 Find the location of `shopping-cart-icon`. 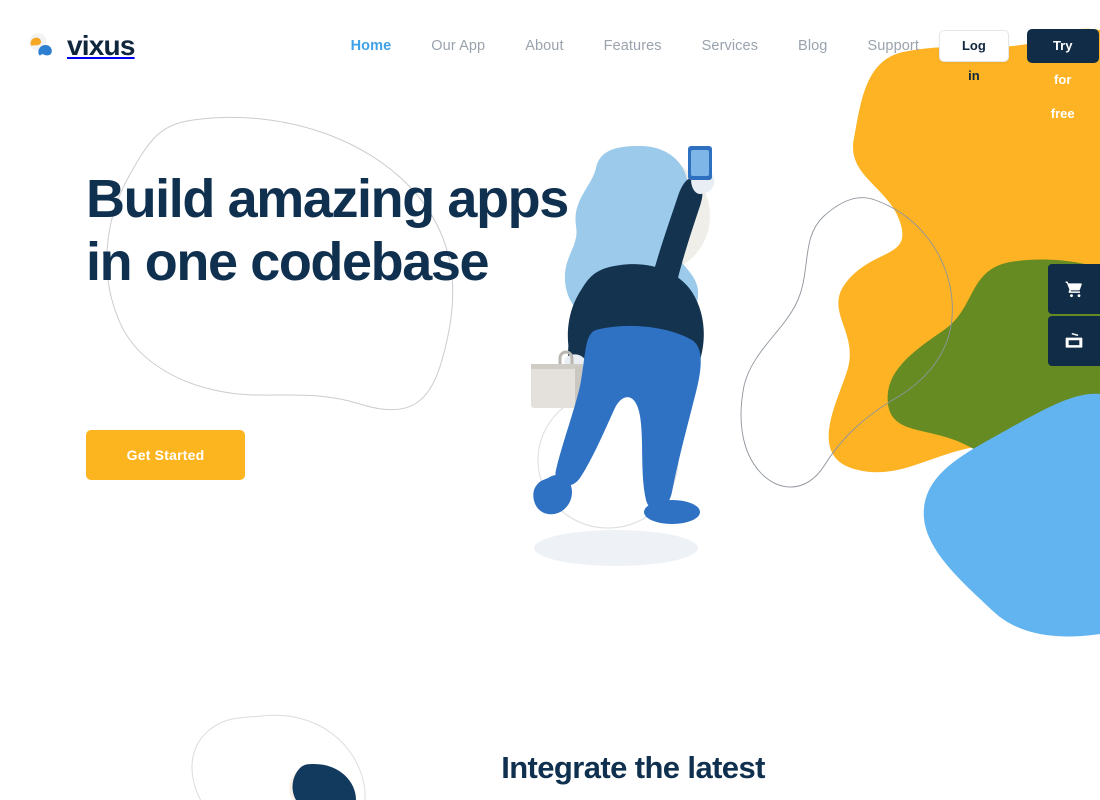

shopping-cart-icon is located at coordinates (1073, 289).